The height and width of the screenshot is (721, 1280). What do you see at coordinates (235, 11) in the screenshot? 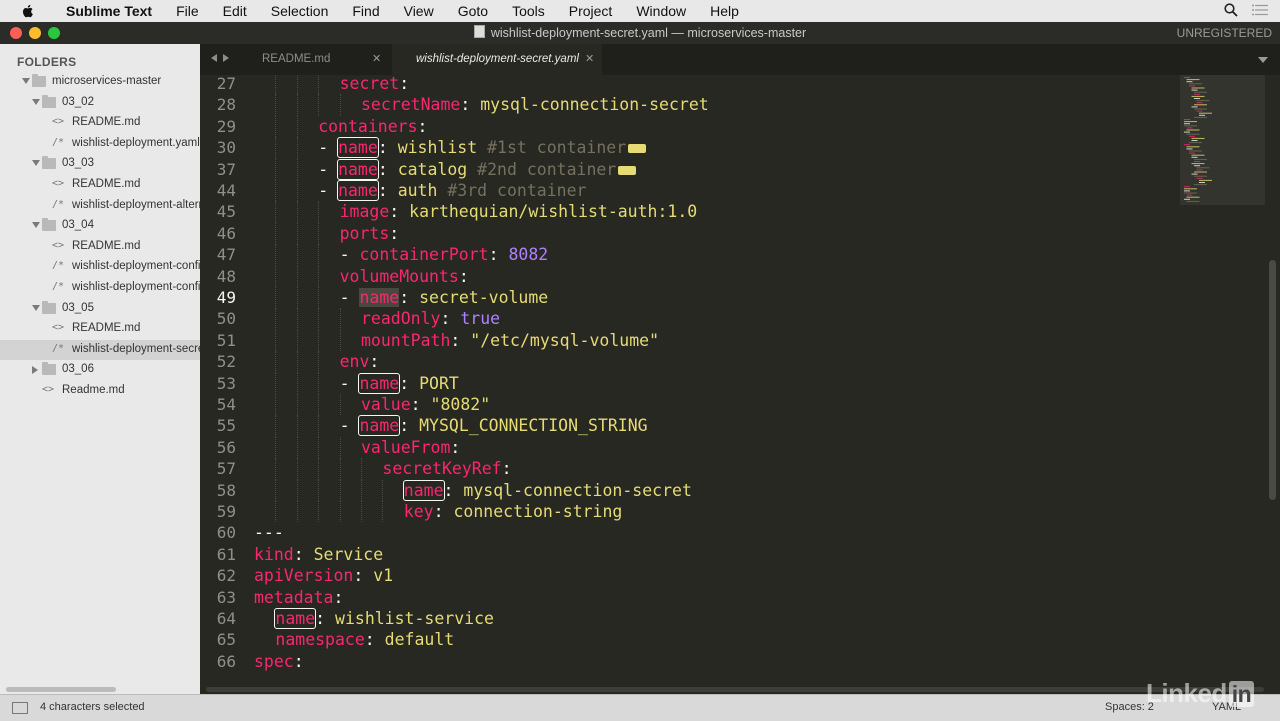
I see `menu-edit: Edit` at bounding box center [235, 11].